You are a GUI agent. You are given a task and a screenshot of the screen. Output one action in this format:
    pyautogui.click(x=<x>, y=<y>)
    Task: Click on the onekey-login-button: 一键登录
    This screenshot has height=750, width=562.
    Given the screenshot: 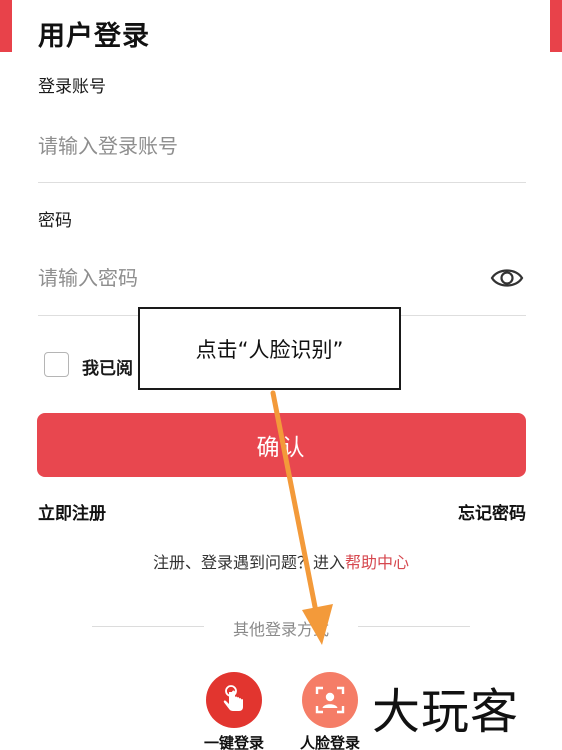 What is the action you would take?
    pyautogui.click(x=234, y=711)
    